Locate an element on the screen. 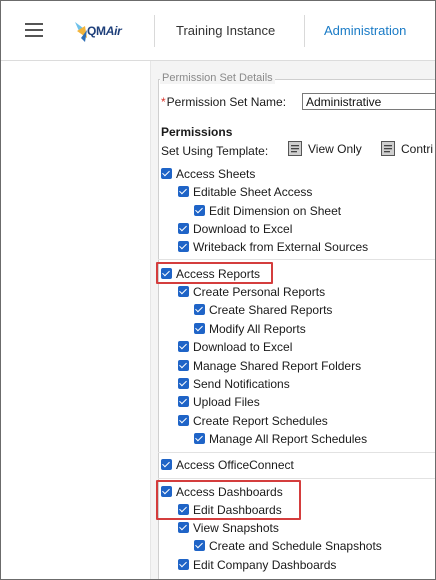 The image size is (436, 580). checkbox-access-sheets: Access Sheets is located at coordinates (208, 174).